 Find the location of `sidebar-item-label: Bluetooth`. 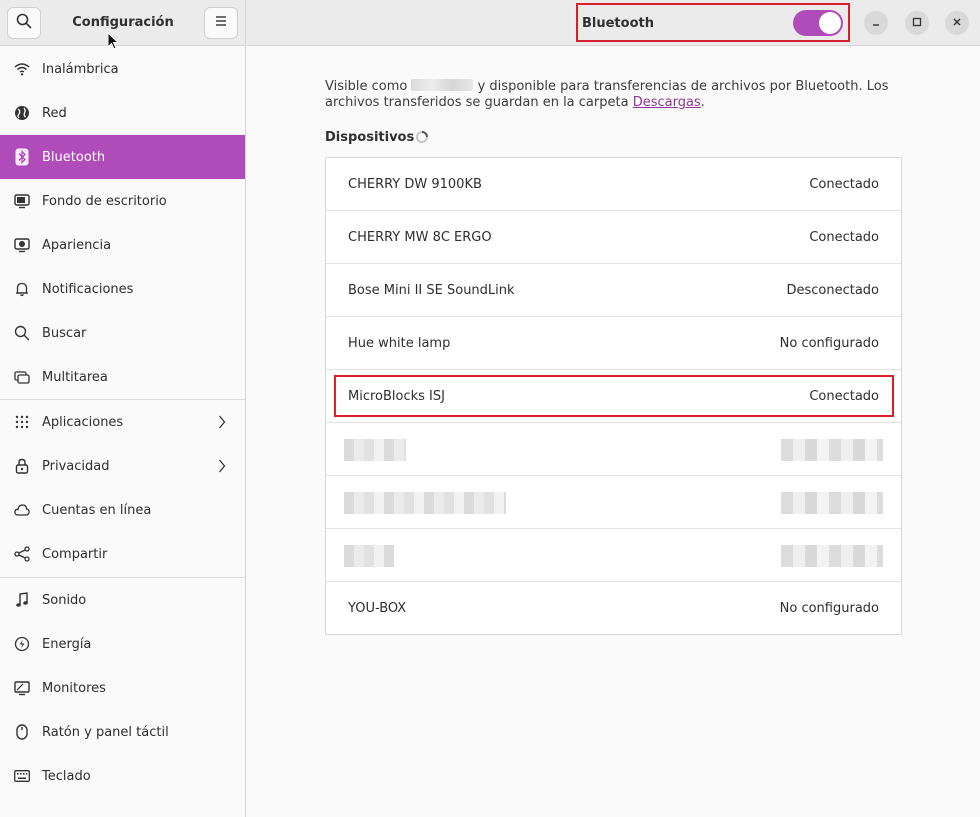

sidebar-item-label: Bluetooth is located at coordinates (74, 157).